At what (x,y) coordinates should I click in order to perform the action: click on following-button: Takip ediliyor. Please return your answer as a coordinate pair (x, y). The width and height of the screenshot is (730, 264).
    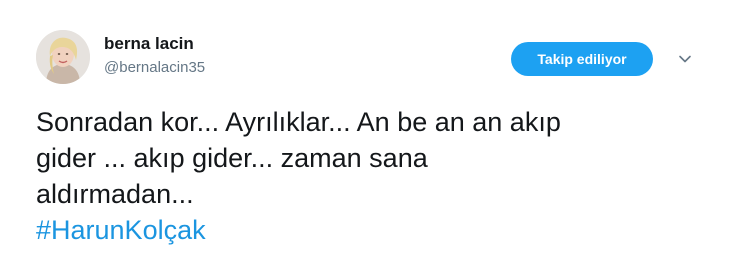
    Looking at the image, I should click on (582, 59).